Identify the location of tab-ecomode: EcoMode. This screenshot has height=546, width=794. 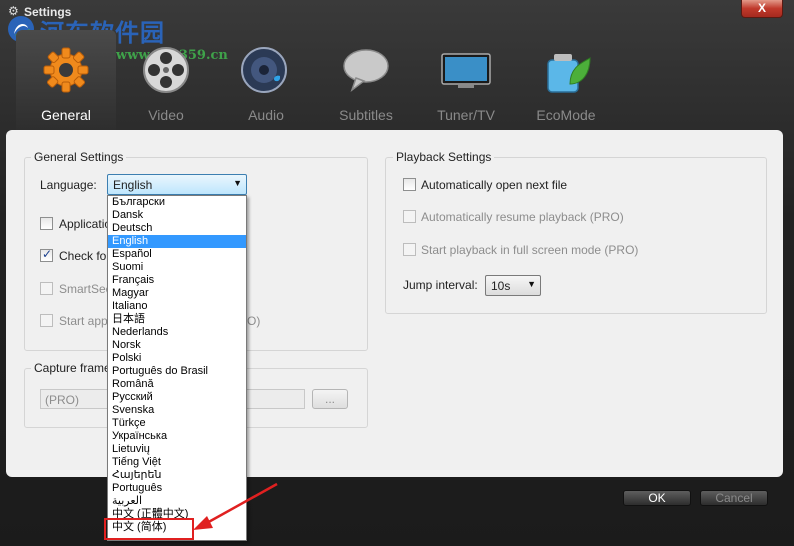
(566, 80).